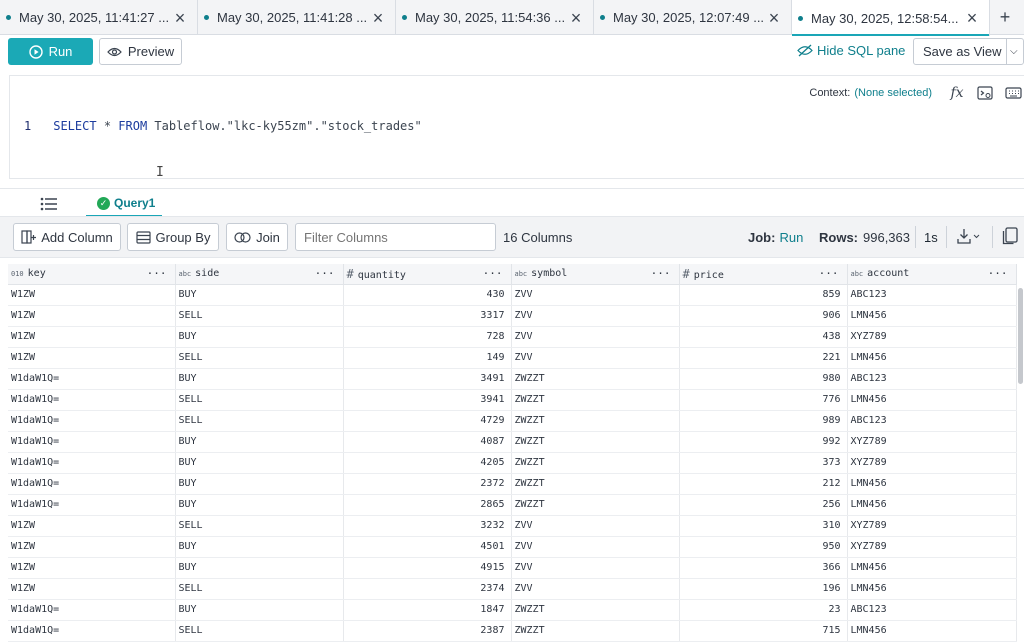  I want to click on table-row: W1ZW SELL 3317 ZVV 906 LMN456, so click(512, 316).